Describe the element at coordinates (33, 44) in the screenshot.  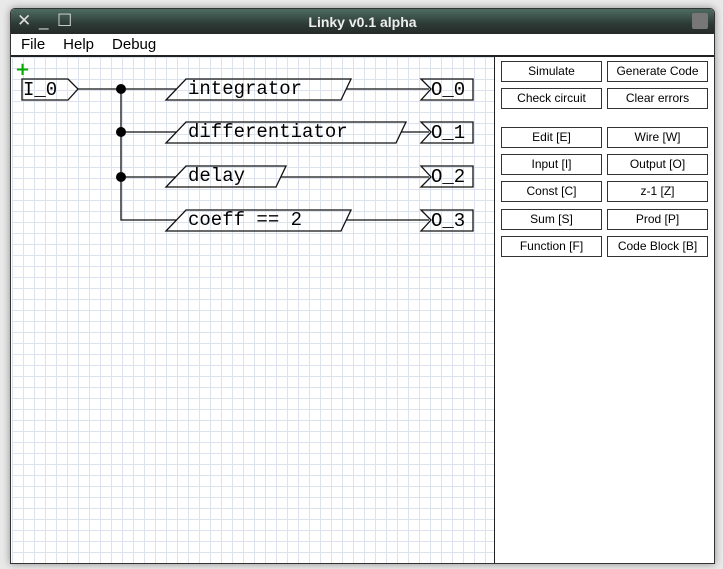
I see `menu-file: File` at that location.